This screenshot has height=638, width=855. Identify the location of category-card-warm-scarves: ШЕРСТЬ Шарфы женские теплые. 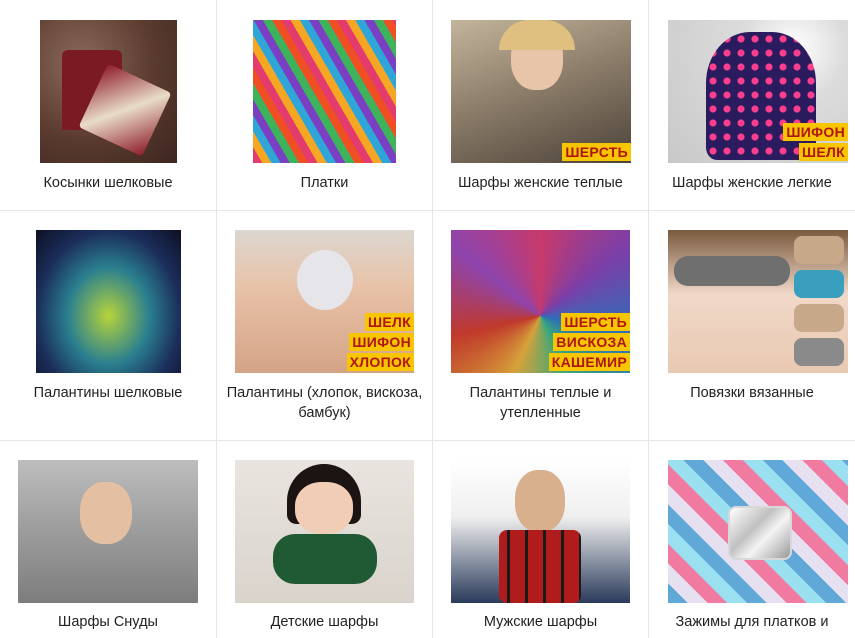
(541, 105).